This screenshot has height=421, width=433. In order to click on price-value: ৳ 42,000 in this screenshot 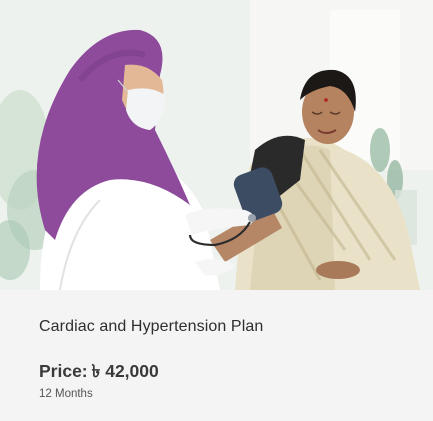, I will do `click(125, 371)`.